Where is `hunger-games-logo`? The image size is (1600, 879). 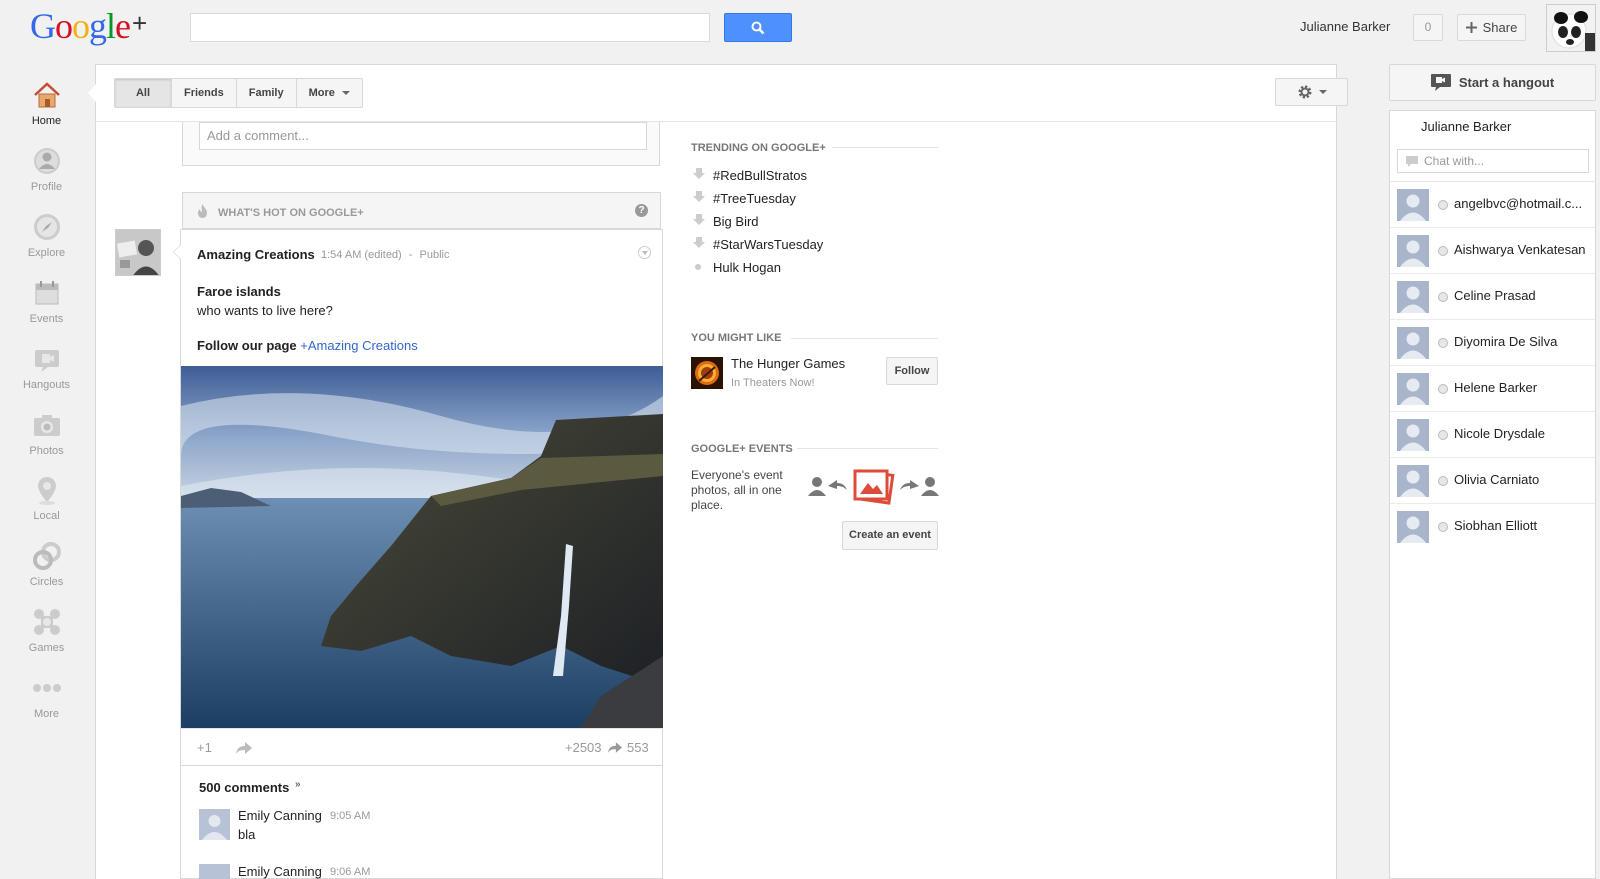
hunger-games-logo is located at coordinates (707, 373).